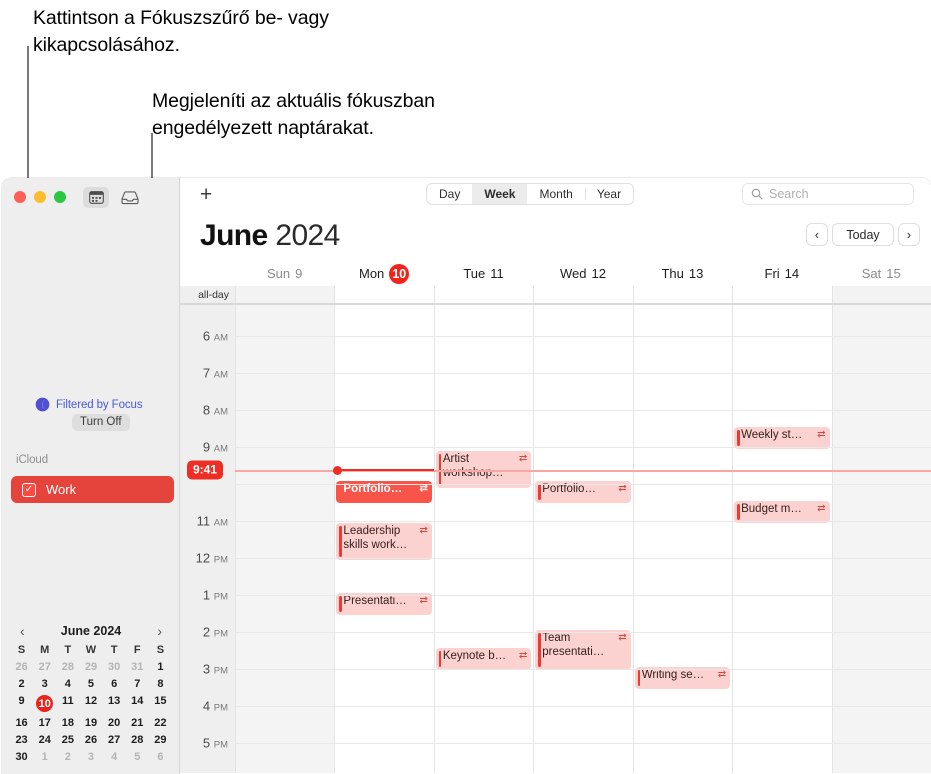 The width and height of the screenshot is (931, 774). Describe the element at coordinates (285, 539) in the screenshot. I see `day-column-sun` at that location.